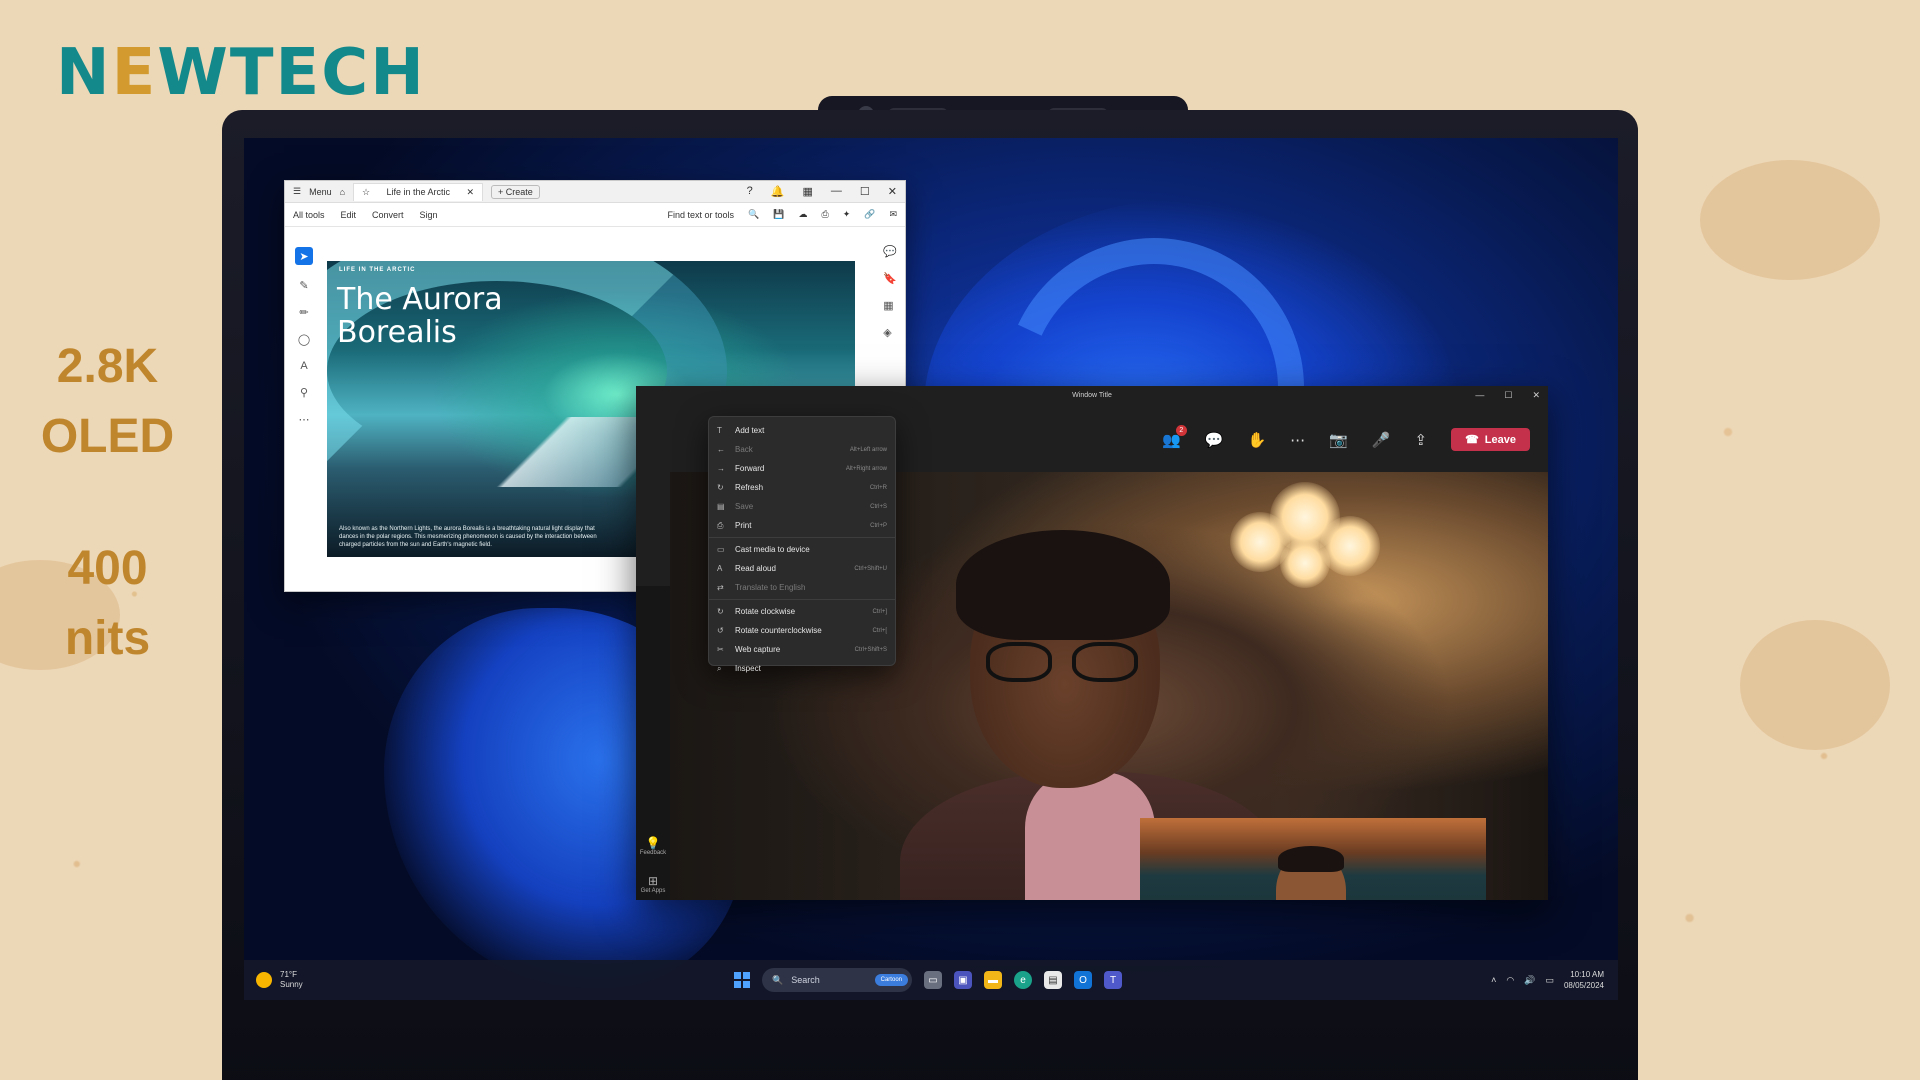  Describe the element at coordinates (1083, 980) in the screenshot. I see `outlook-icon: O` at that location.